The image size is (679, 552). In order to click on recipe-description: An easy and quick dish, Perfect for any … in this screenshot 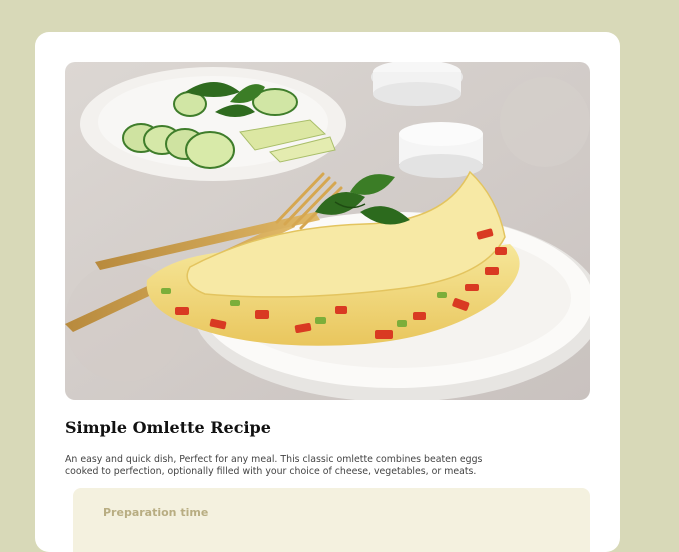, I will do `click(274, 465)`.